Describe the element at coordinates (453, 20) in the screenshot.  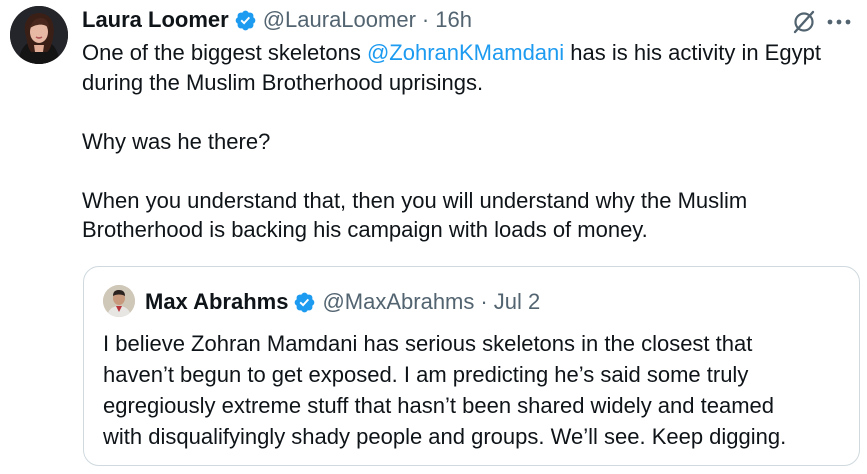
I see `tweet-timestamp: 16h` at that location.